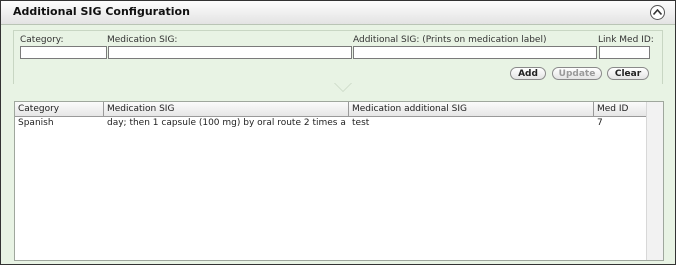 This screenshot has height=265, width=676. I want to click on form-pointer-fill, so click(343, 87).